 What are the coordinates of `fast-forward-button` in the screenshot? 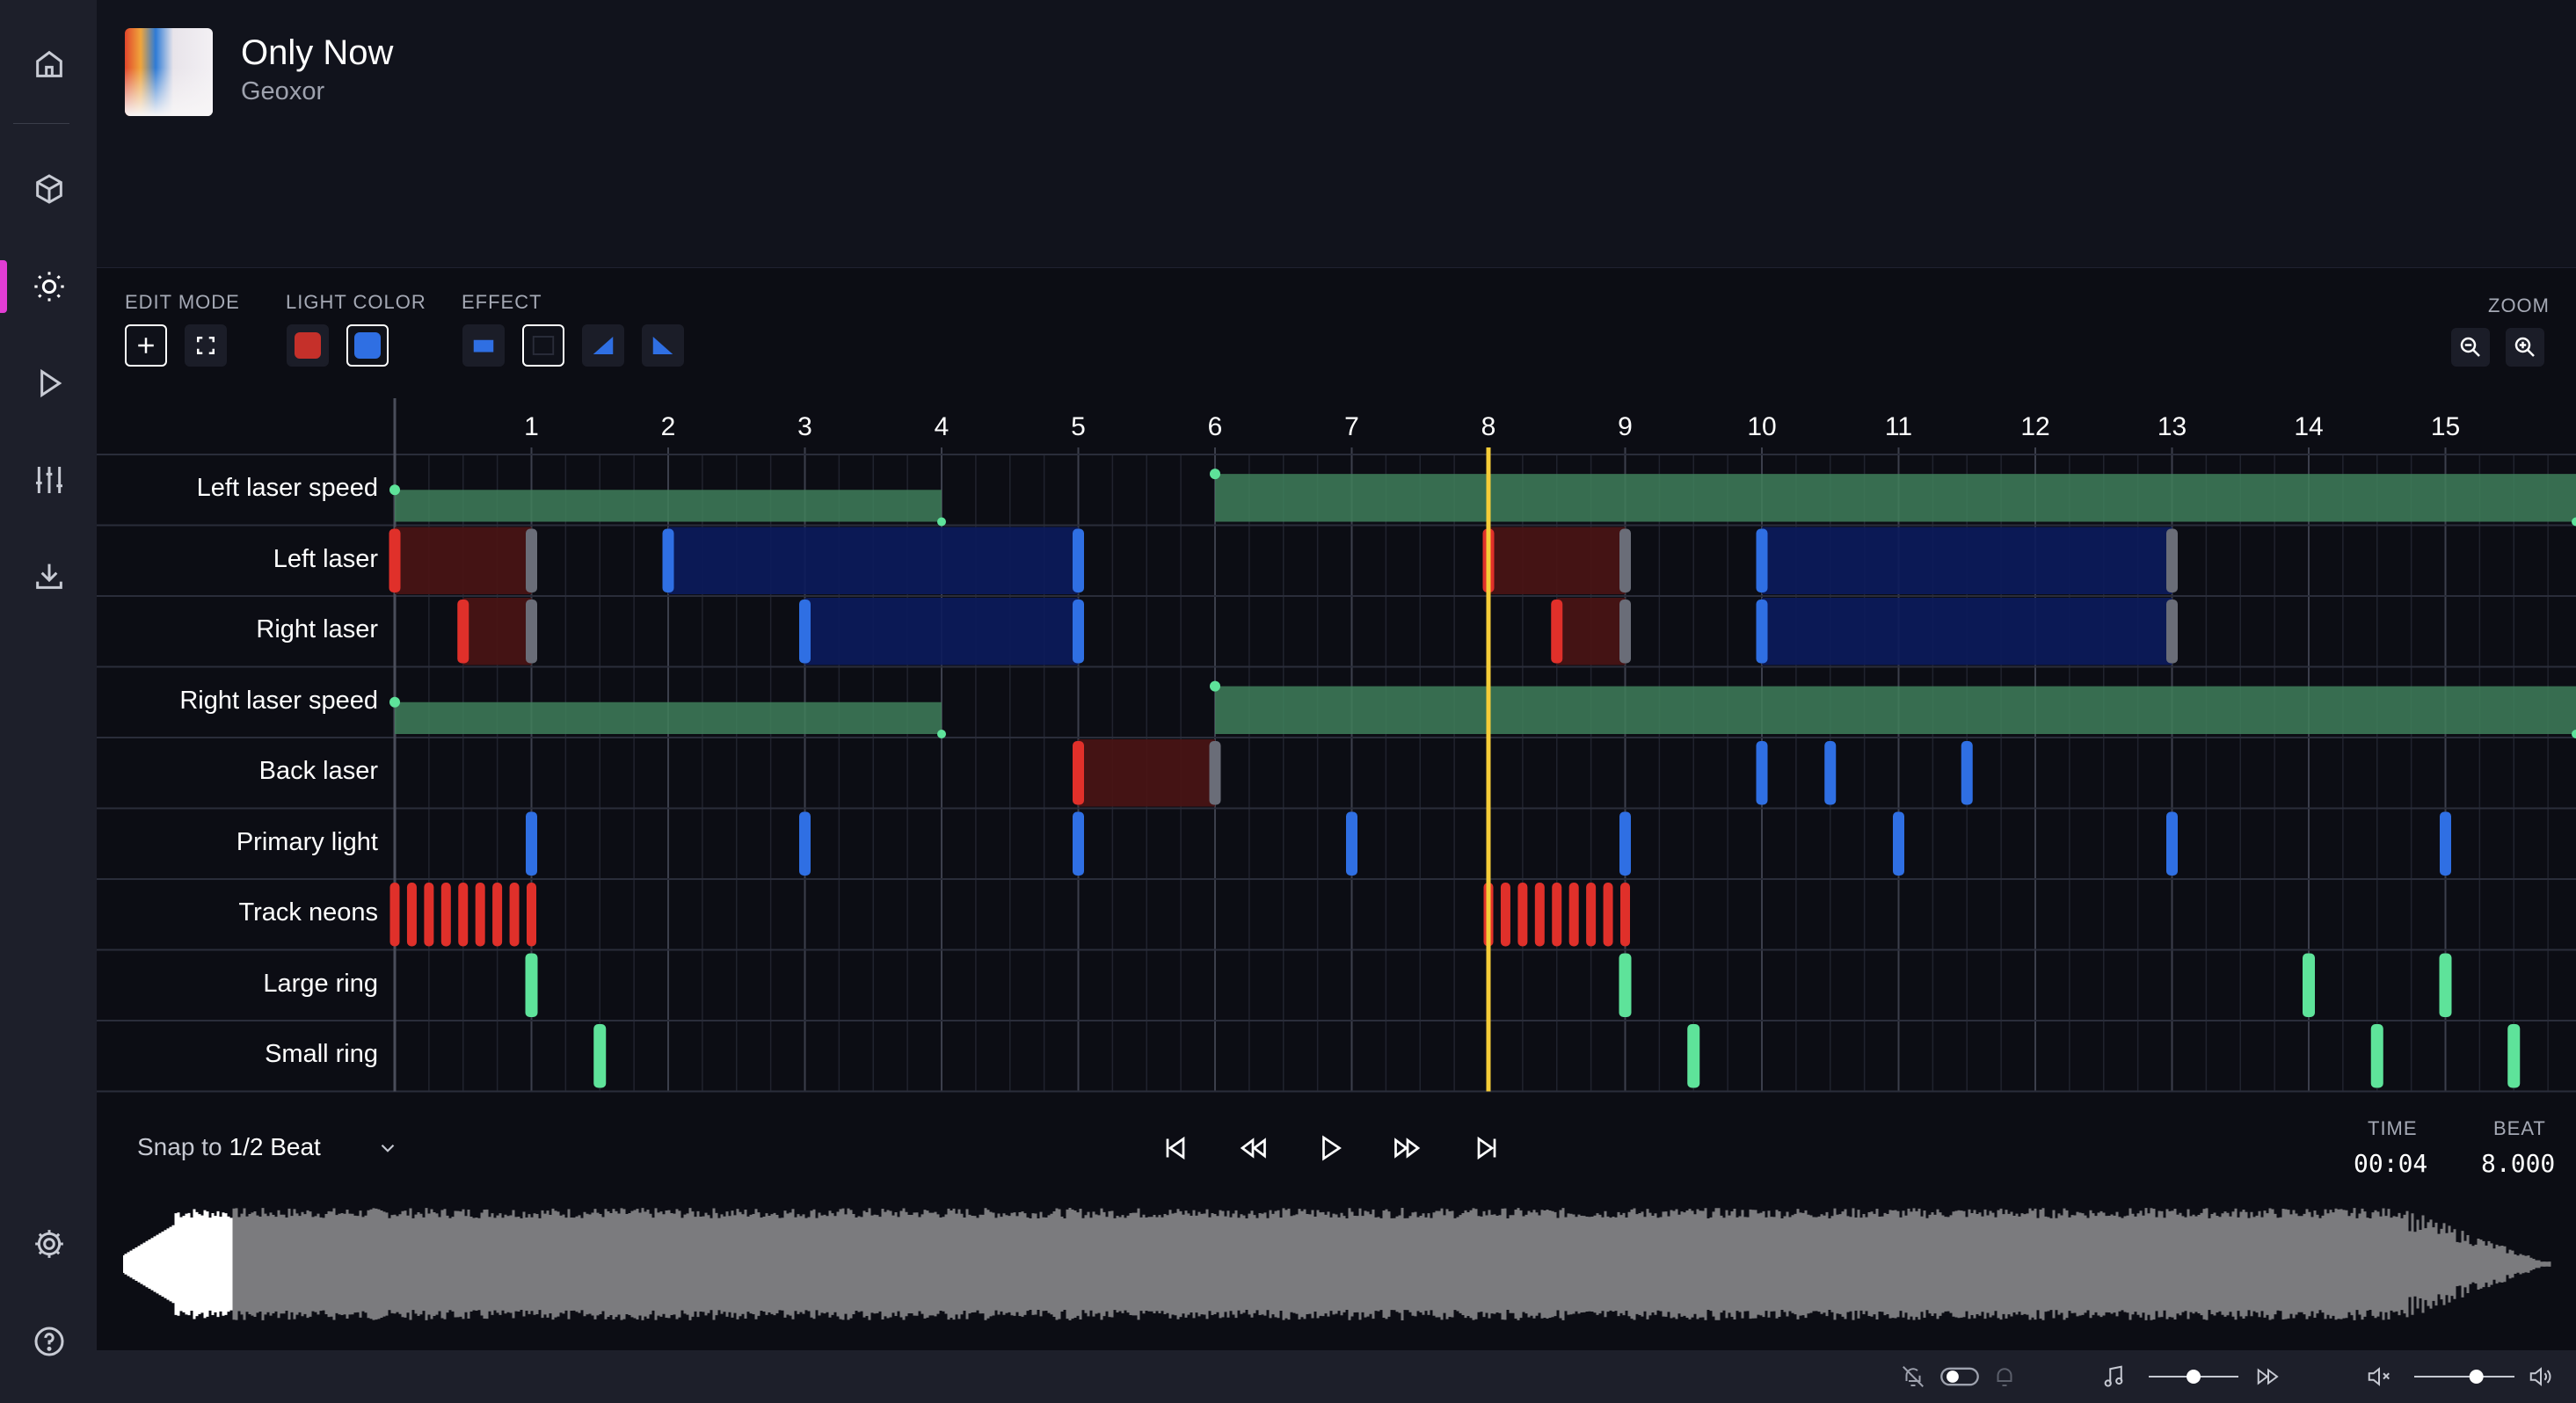 It's located at (1407, 1148).